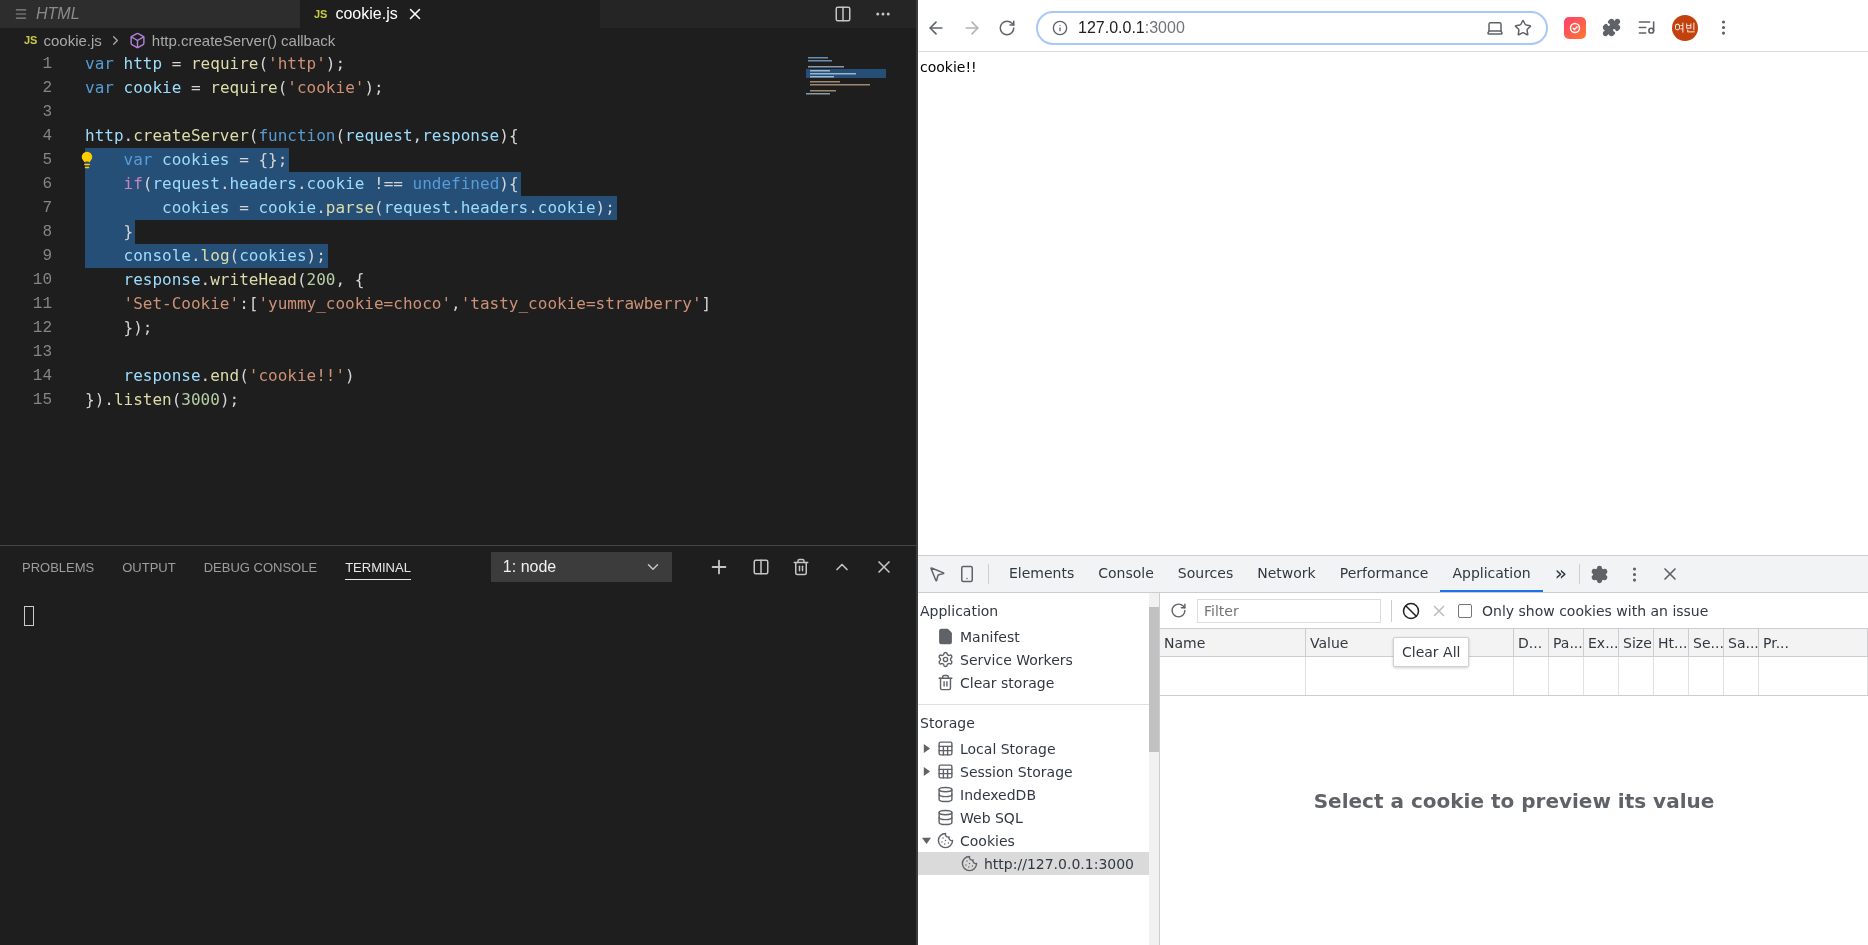 The height and width of the screenshot is (945, 1868). Describe the element at coordinates (46, 256) in the screenshot. I see `line-number: 9` at that location.